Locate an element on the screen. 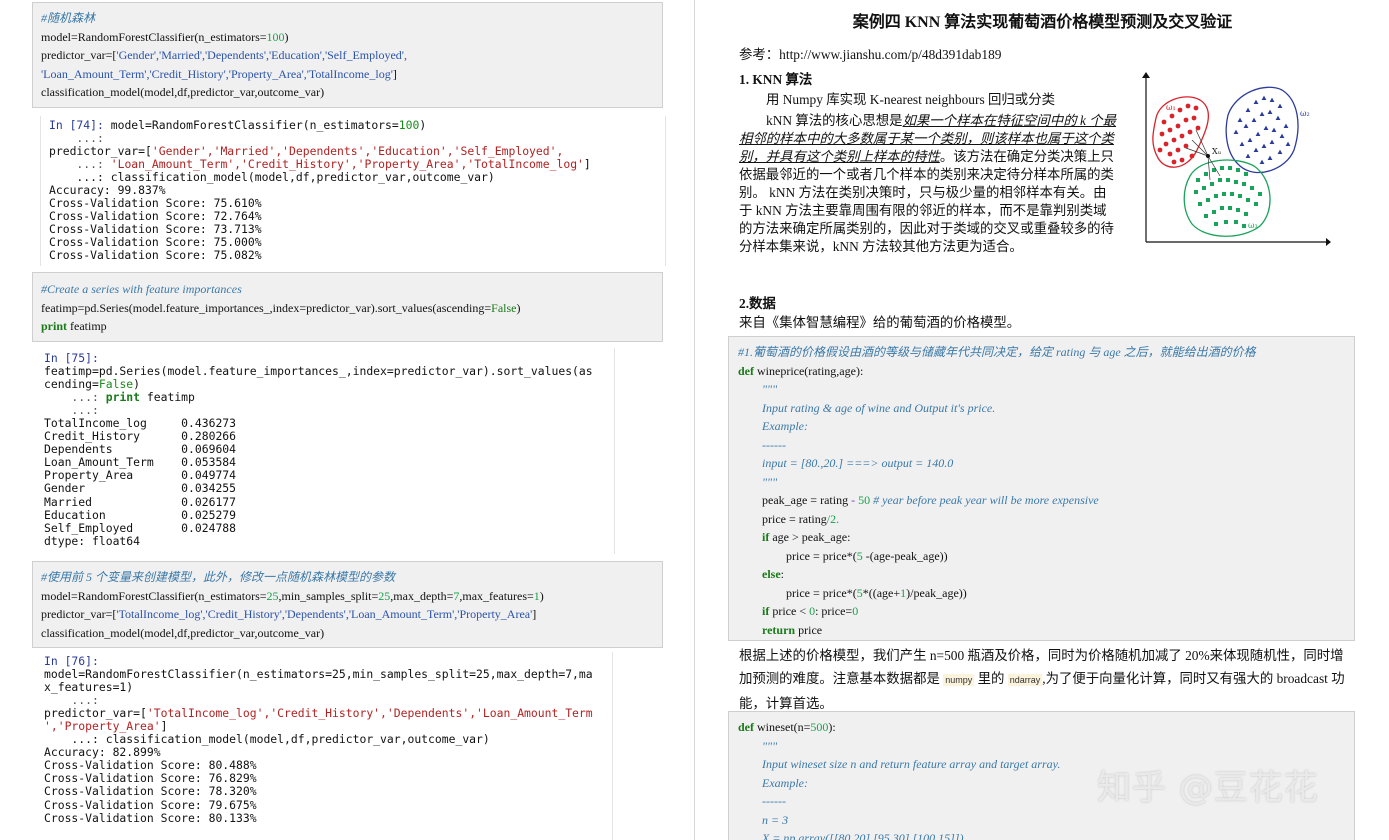 This screenshot has height=840, width=1389. feature-row: Education 0.025279 is located at coordinates (140, 515).